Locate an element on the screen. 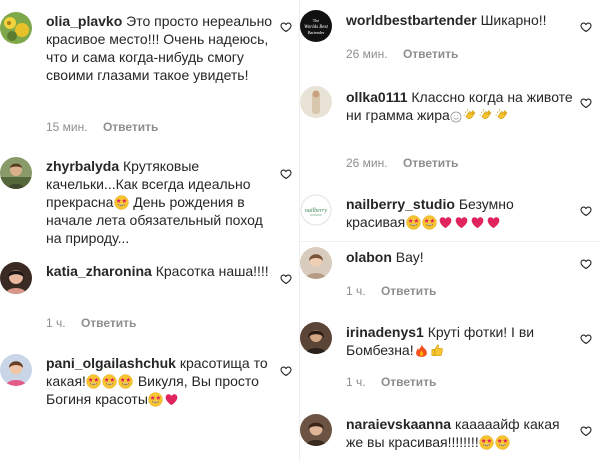 This screenshot has width=600, height=461. comment-username: worldbestbartender is located at coordinates (411, 20).